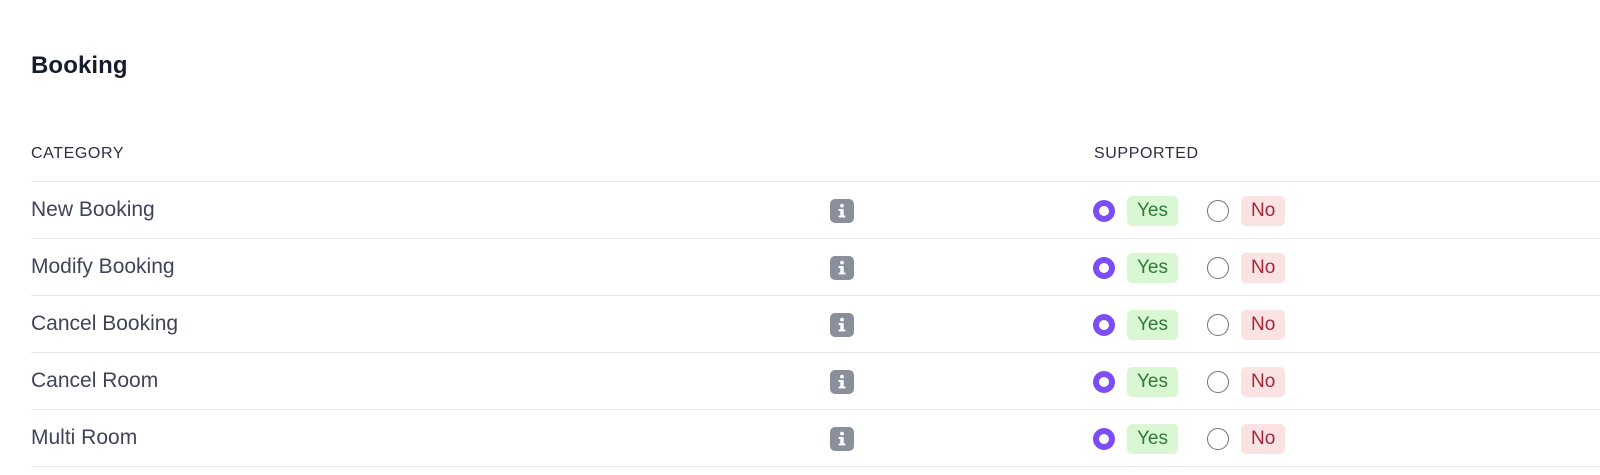 This screenshot has width=1600, height=475. Describe the element at coordinates (84, 437) in the screenshot. I see `row-label: Multi Room` at that location.